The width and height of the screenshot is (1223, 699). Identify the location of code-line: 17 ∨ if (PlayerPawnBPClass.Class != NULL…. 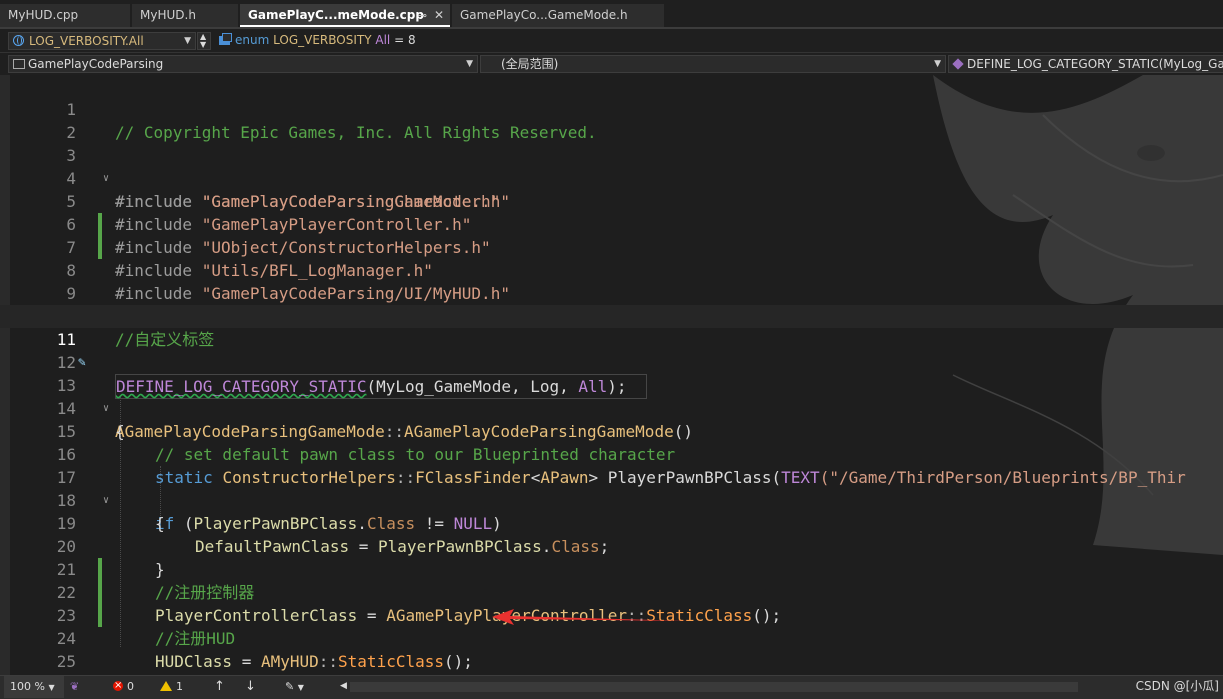
(611, 488).